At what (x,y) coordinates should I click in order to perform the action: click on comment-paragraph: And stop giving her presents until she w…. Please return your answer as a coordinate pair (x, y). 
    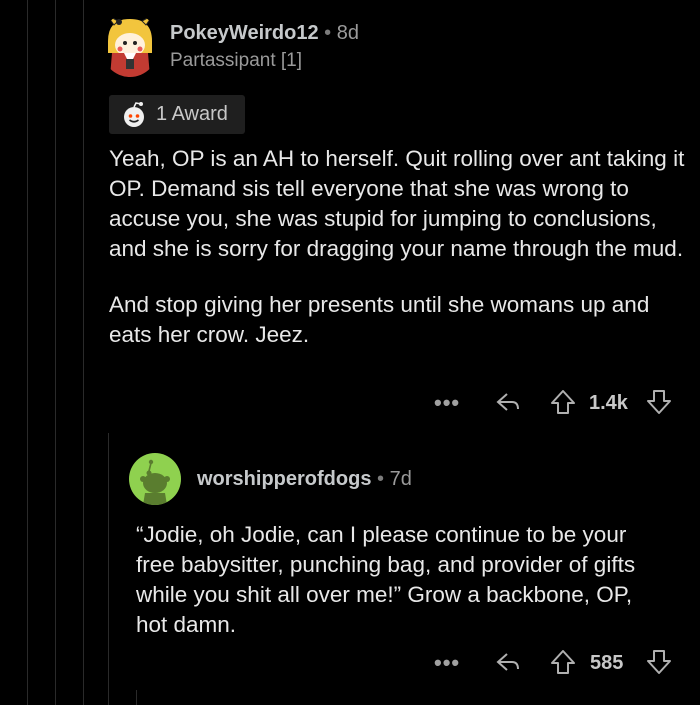
    Looking at the image, I should click on (379, 319).